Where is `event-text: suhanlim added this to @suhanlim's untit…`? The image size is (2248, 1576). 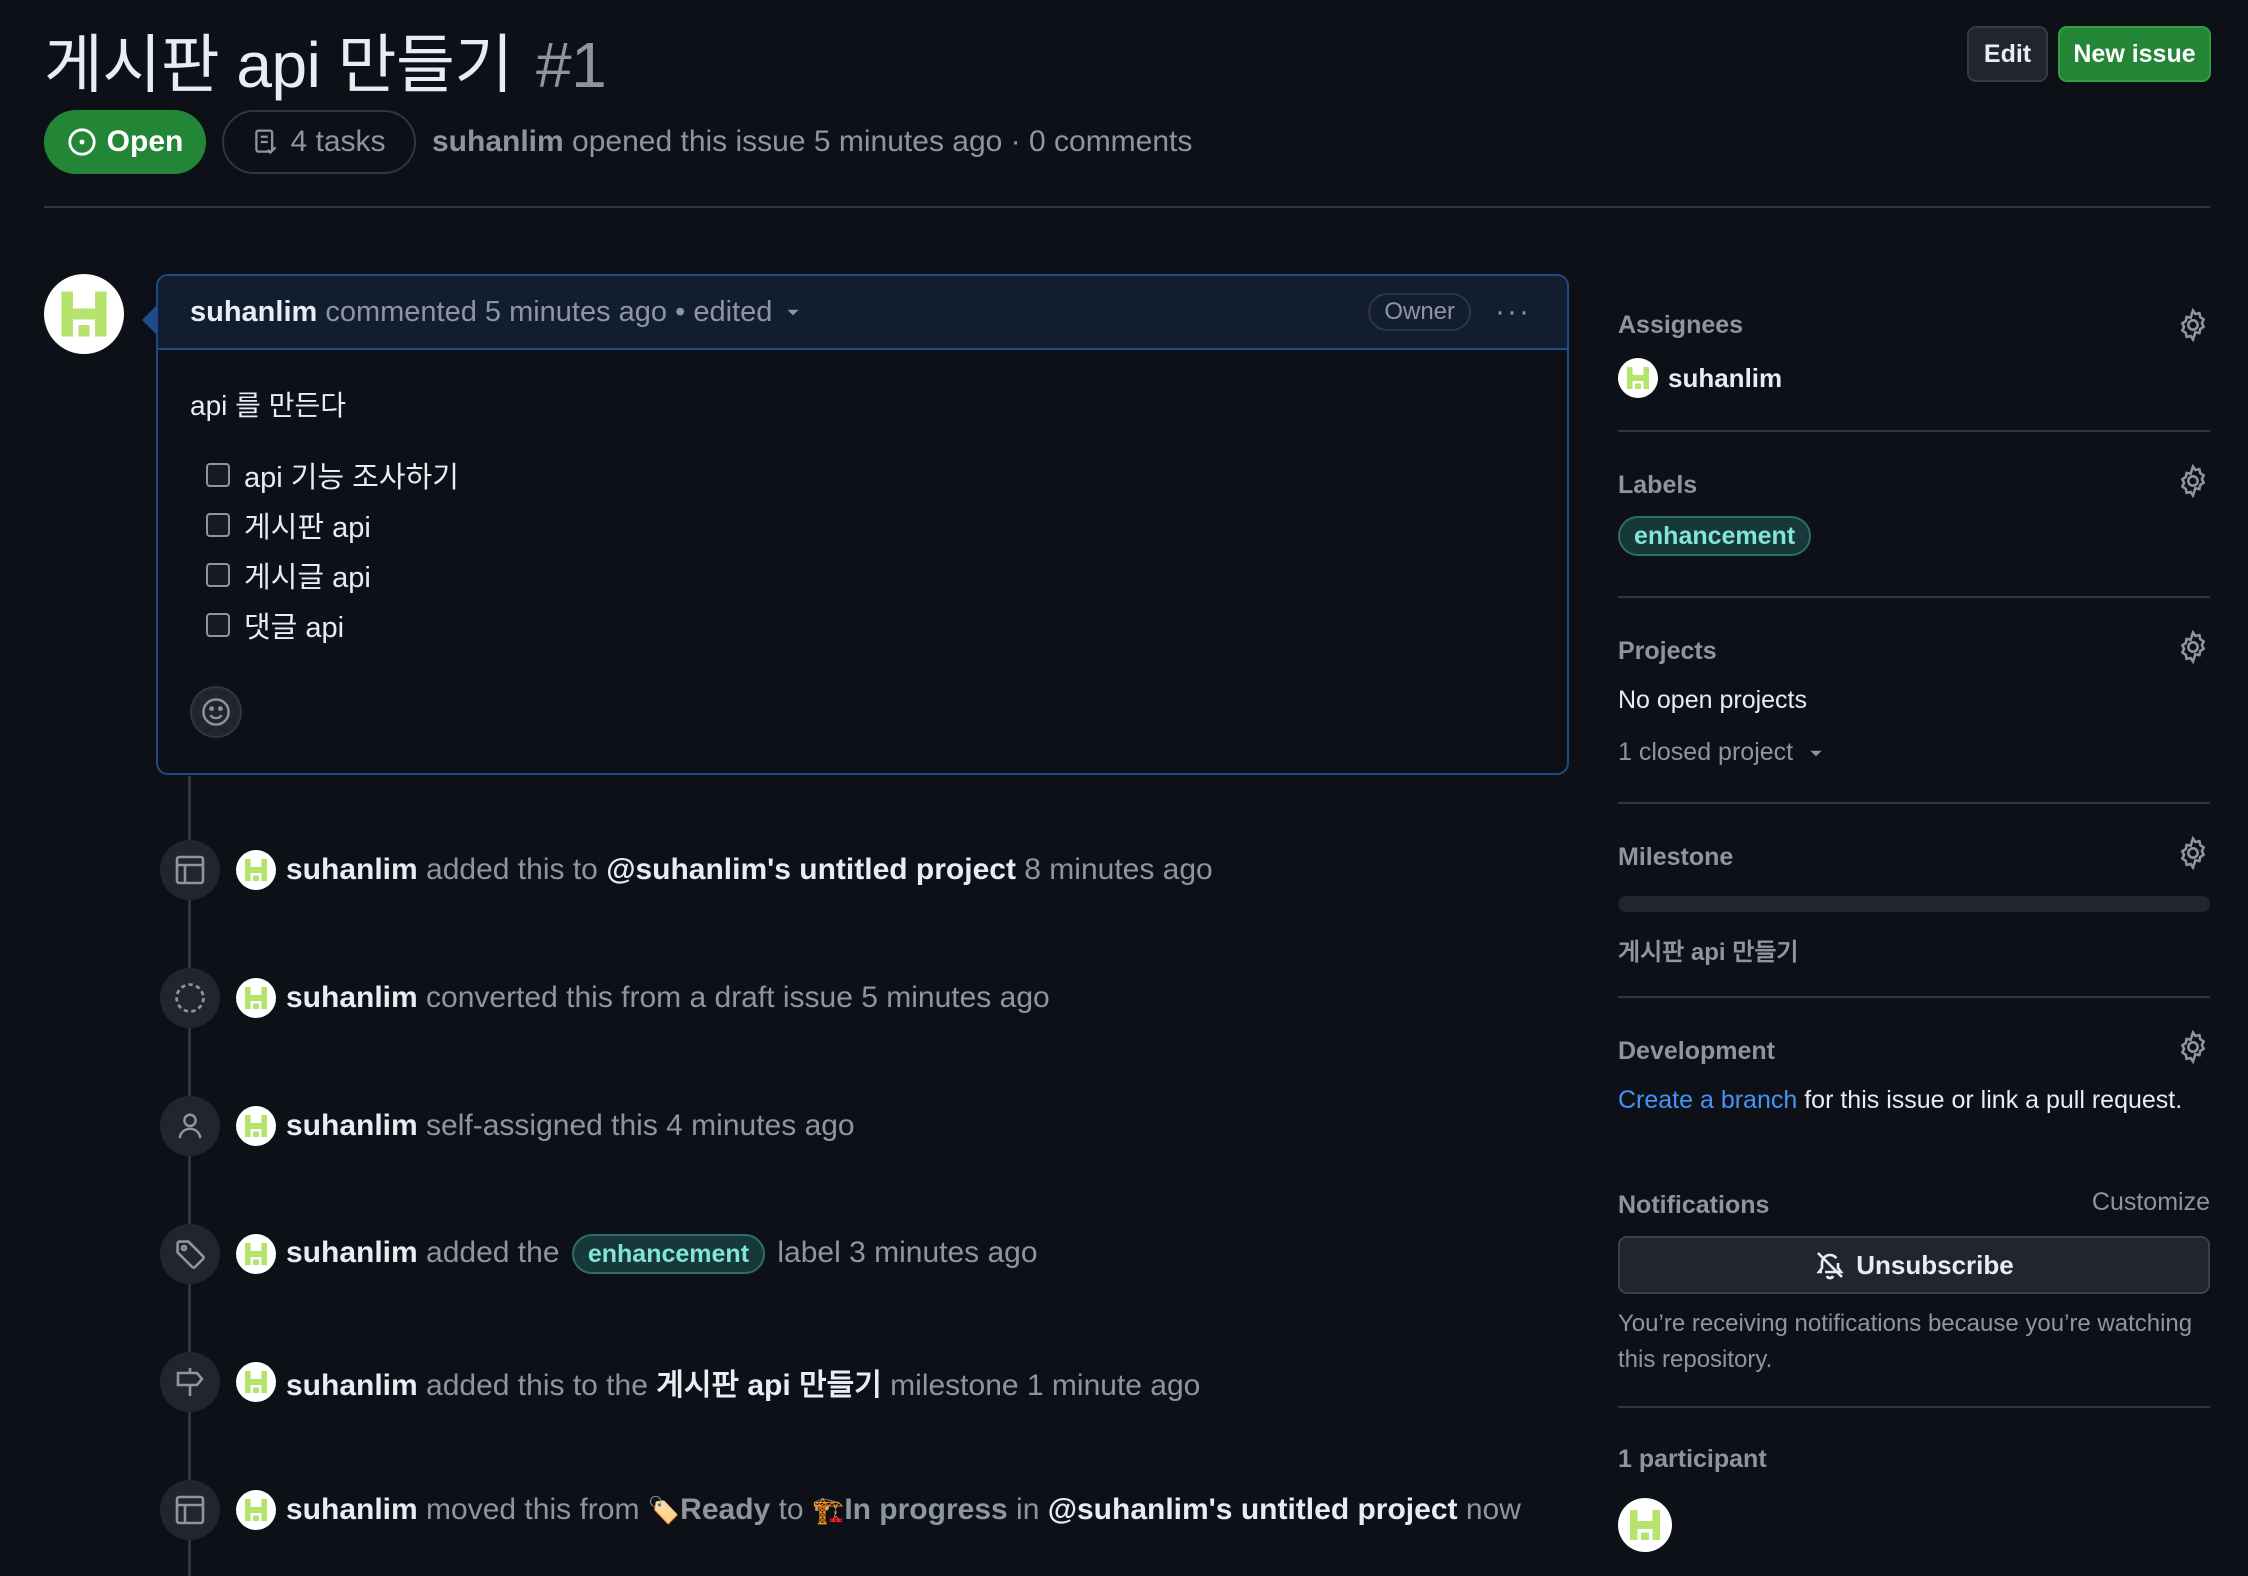 event-text: suhanlim added this to @suhanlim's untit… is located at coordinates (749, 870).